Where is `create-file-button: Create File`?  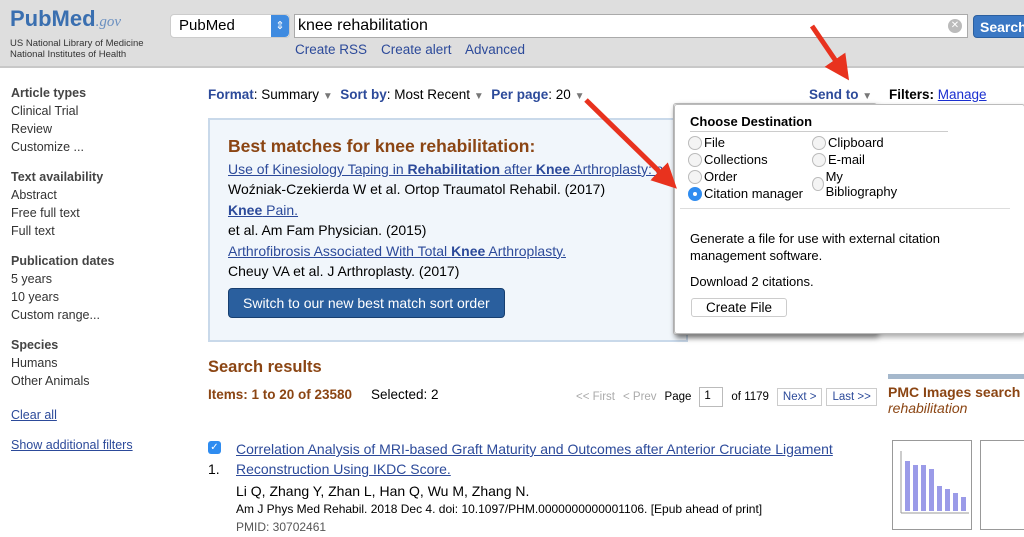 create-file-button: Create File is located at coordinates (739, 307).